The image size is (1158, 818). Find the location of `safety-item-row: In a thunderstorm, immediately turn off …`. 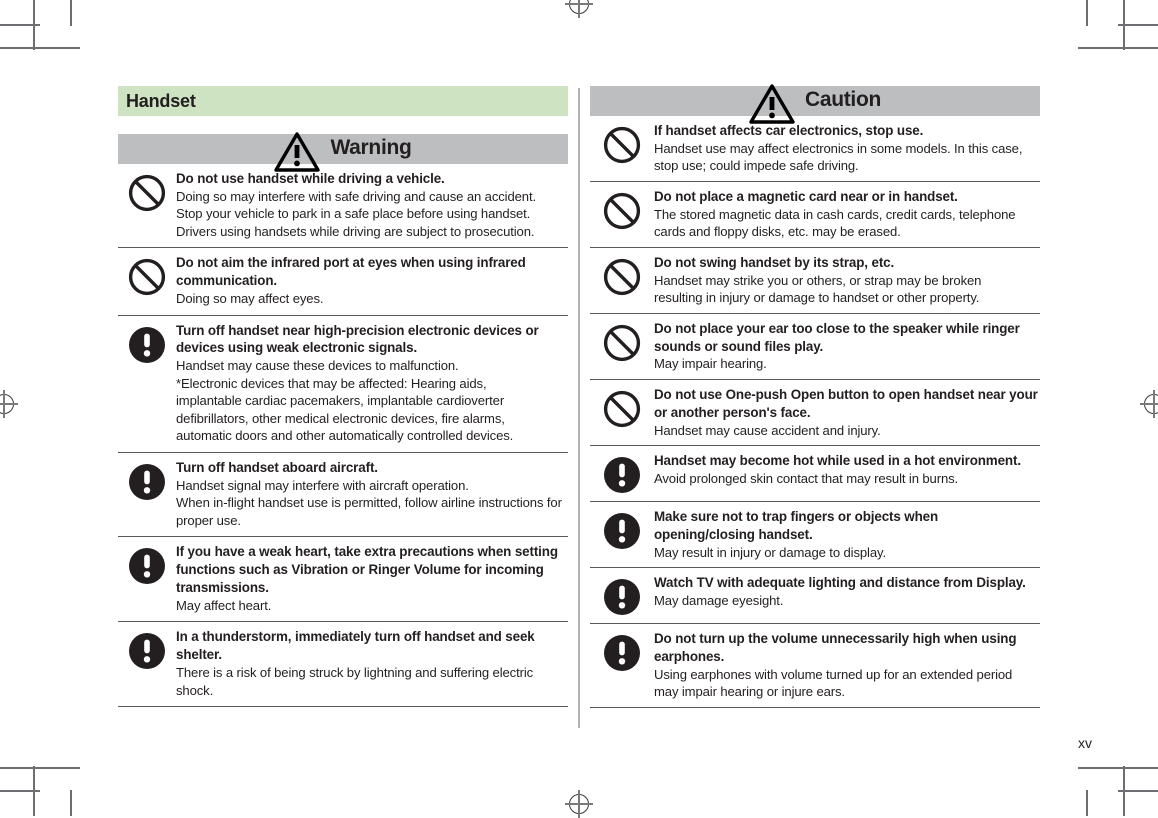

safety-item-row: In a thunderstorm, immediately turn off … is located at coordinates (343, 665).